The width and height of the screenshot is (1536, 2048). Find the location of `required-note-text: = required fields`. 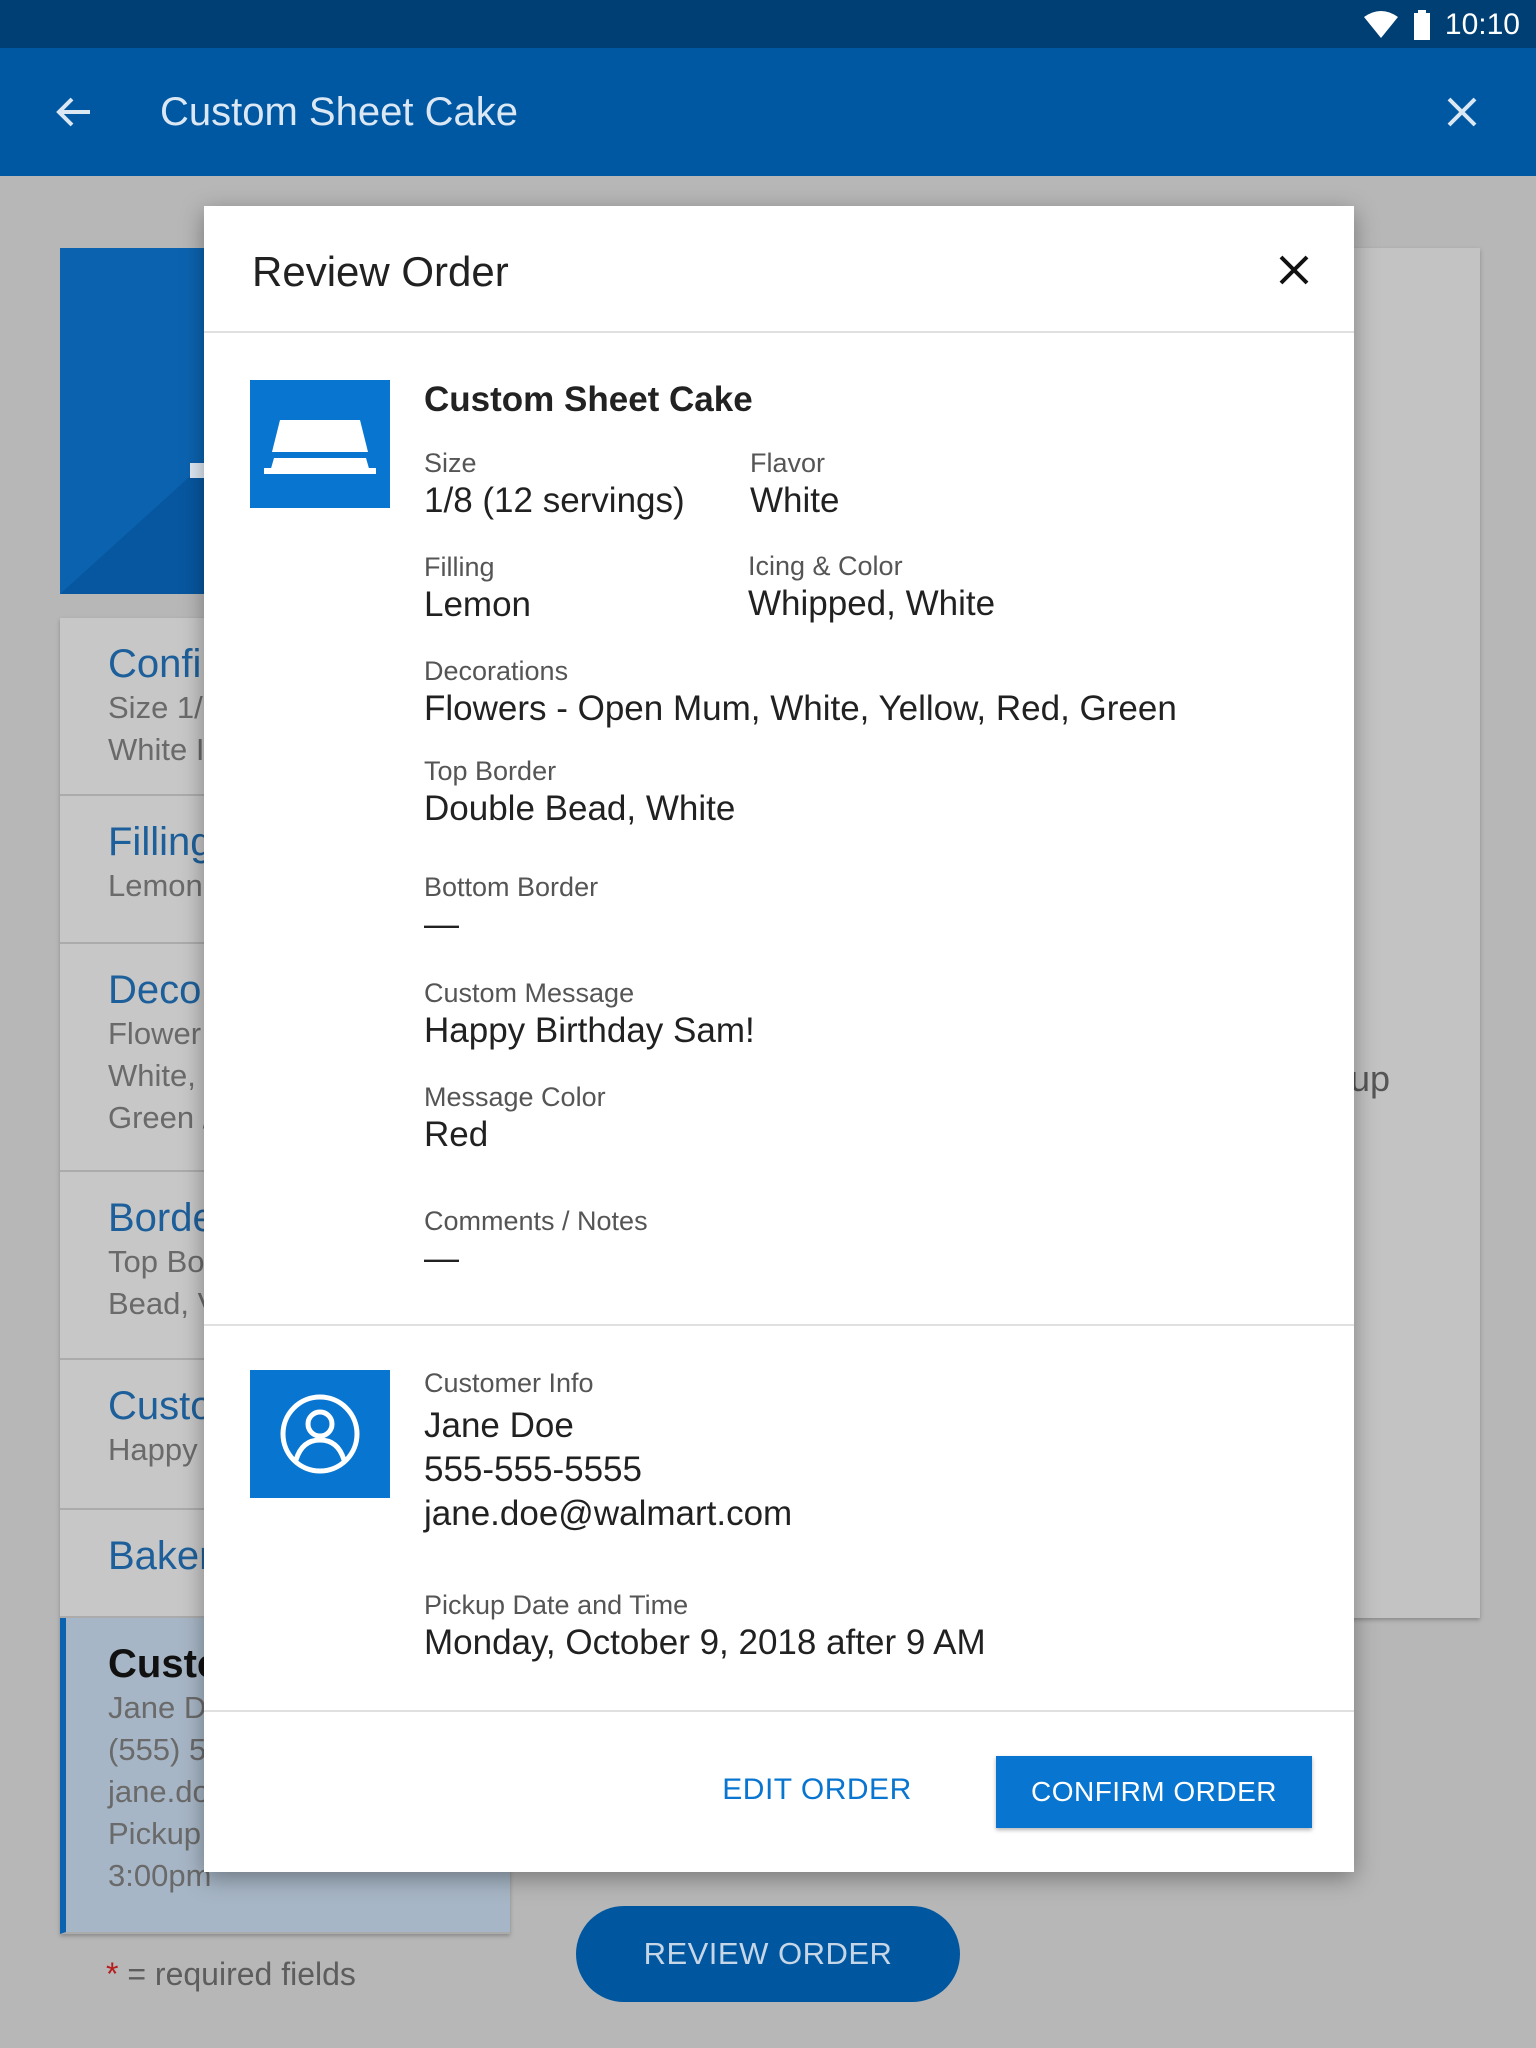

required-note-text: = required fields is located at coordinates (237, 1974).